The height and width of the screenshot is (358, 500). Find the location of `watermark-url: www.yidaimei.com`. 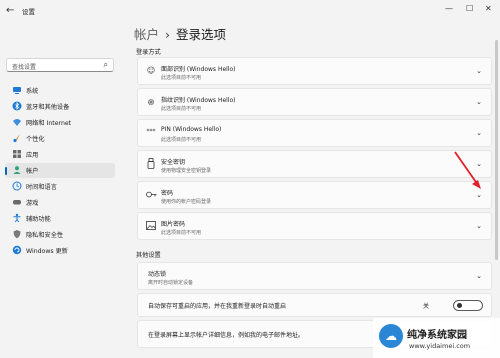

watermark-url: www.yidaimei.com is located at coordinates (440, 346).